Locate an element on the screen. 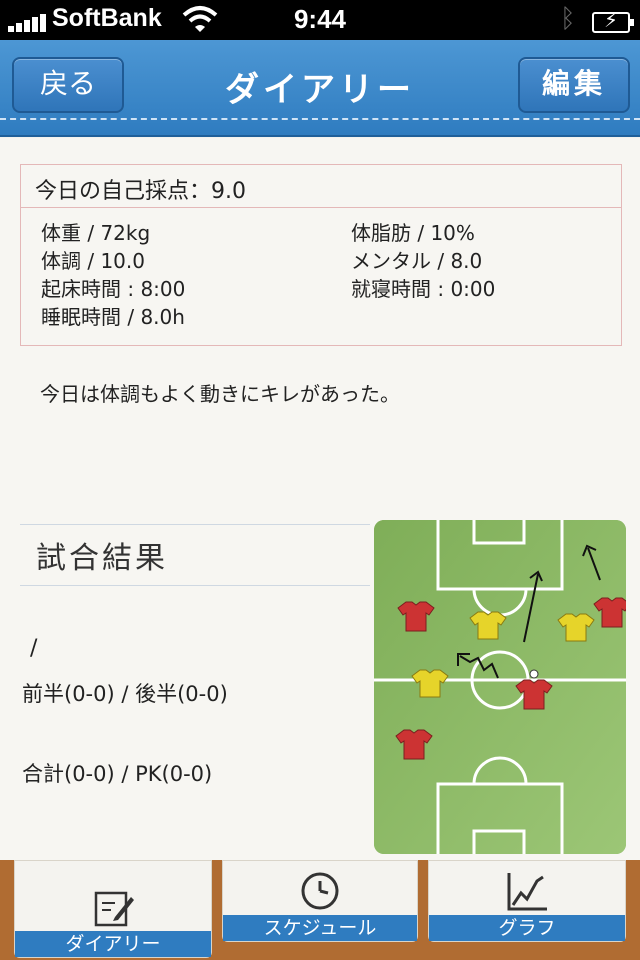 This screenshot has height=960, width=640. tab-schedule: スケジュール is located at coordinates (320, 901).